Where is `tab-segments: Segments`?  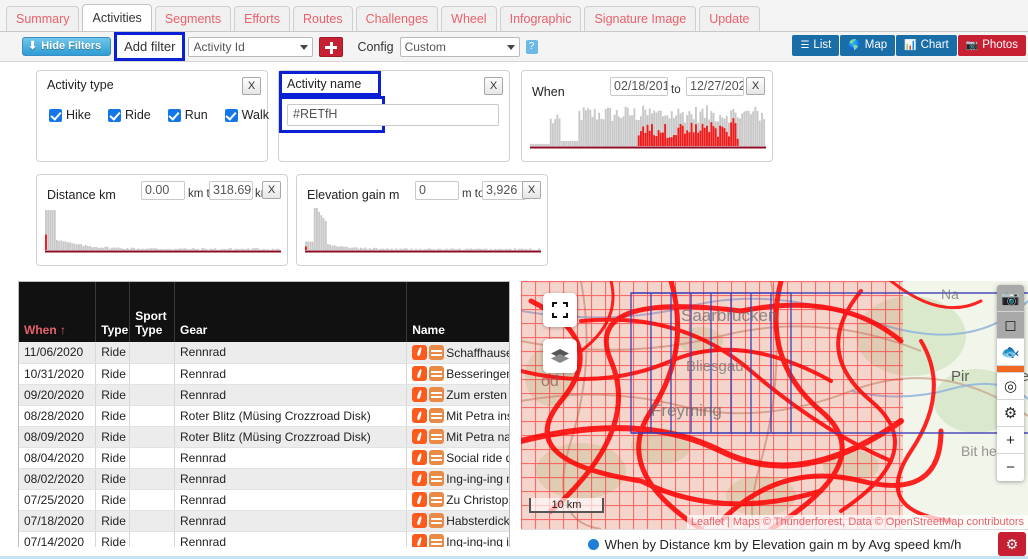
tab-segments: Segments is located at coordinates (193, 18).